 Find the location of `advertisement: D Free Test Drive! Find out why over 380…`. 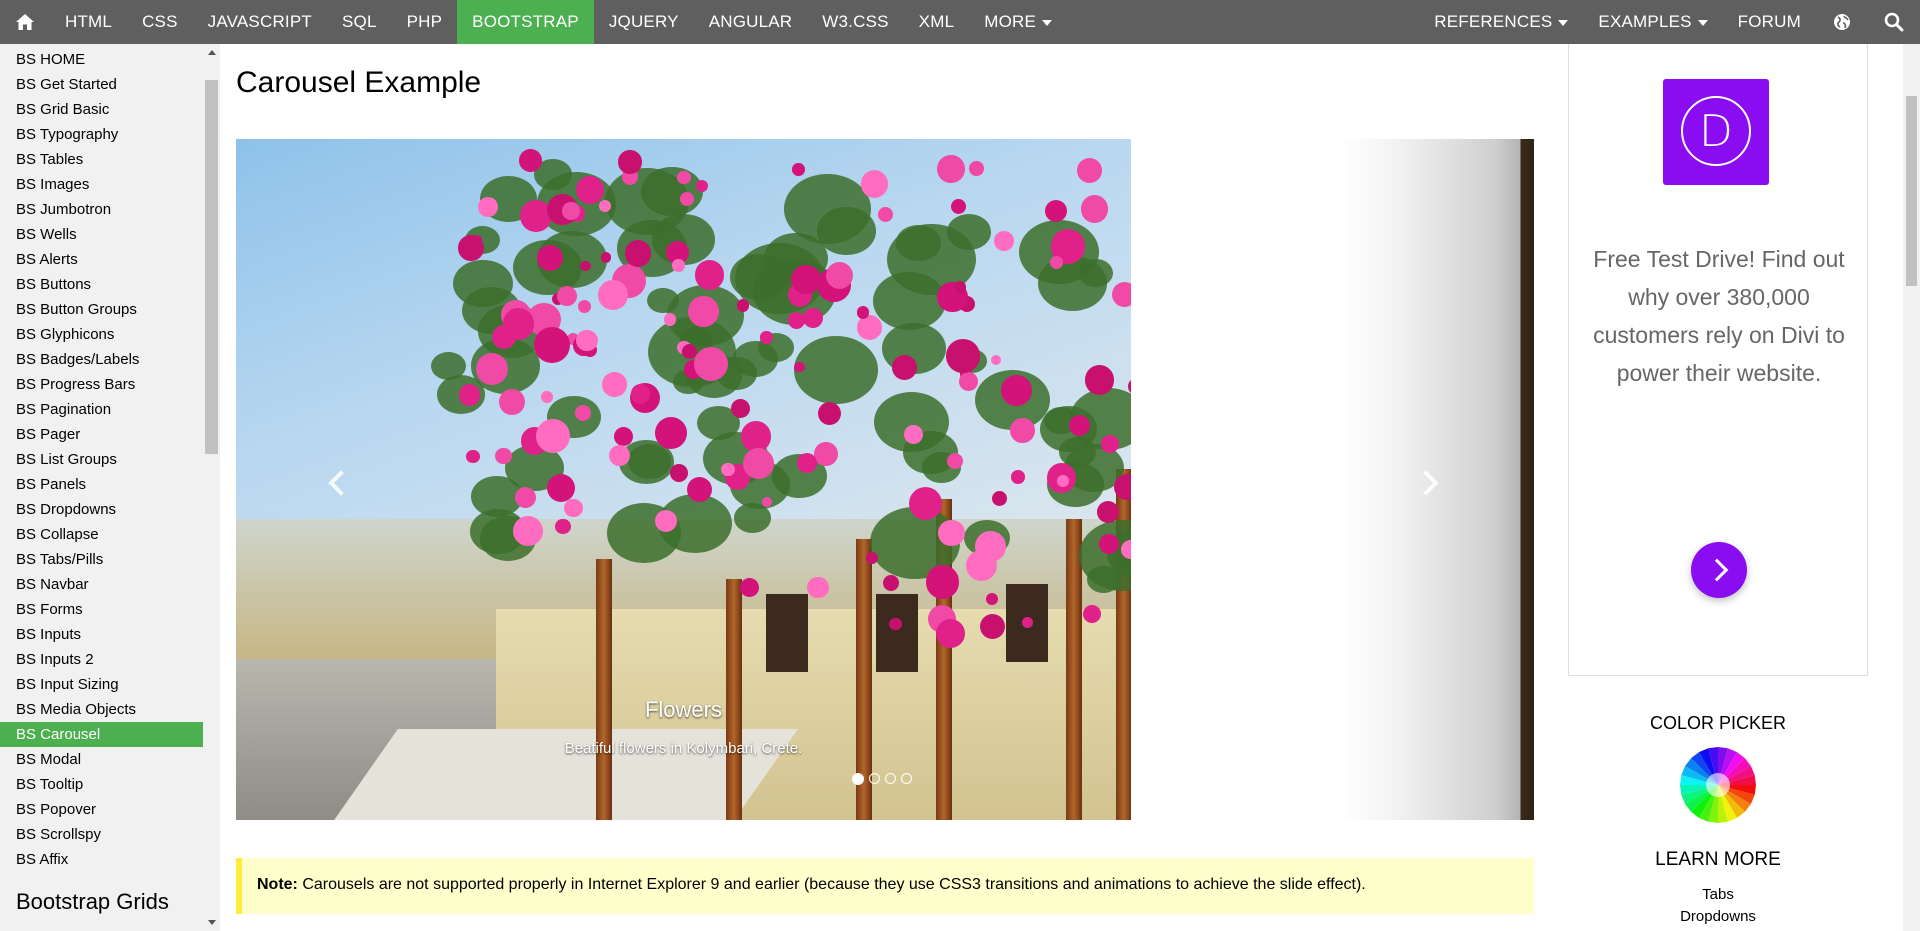

advertisement: D Free Test Drive! Find out why over 380… is located at coordinates (1718, 360).